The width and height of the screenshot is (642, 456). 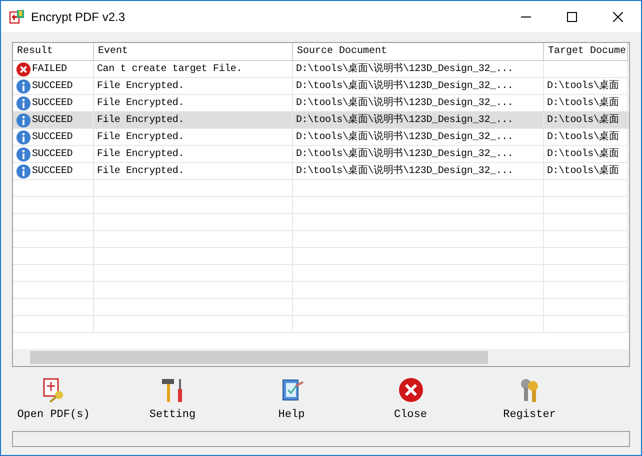 I want to click on toolbar-button: Open PDF(s), so click(x=53, y=400).